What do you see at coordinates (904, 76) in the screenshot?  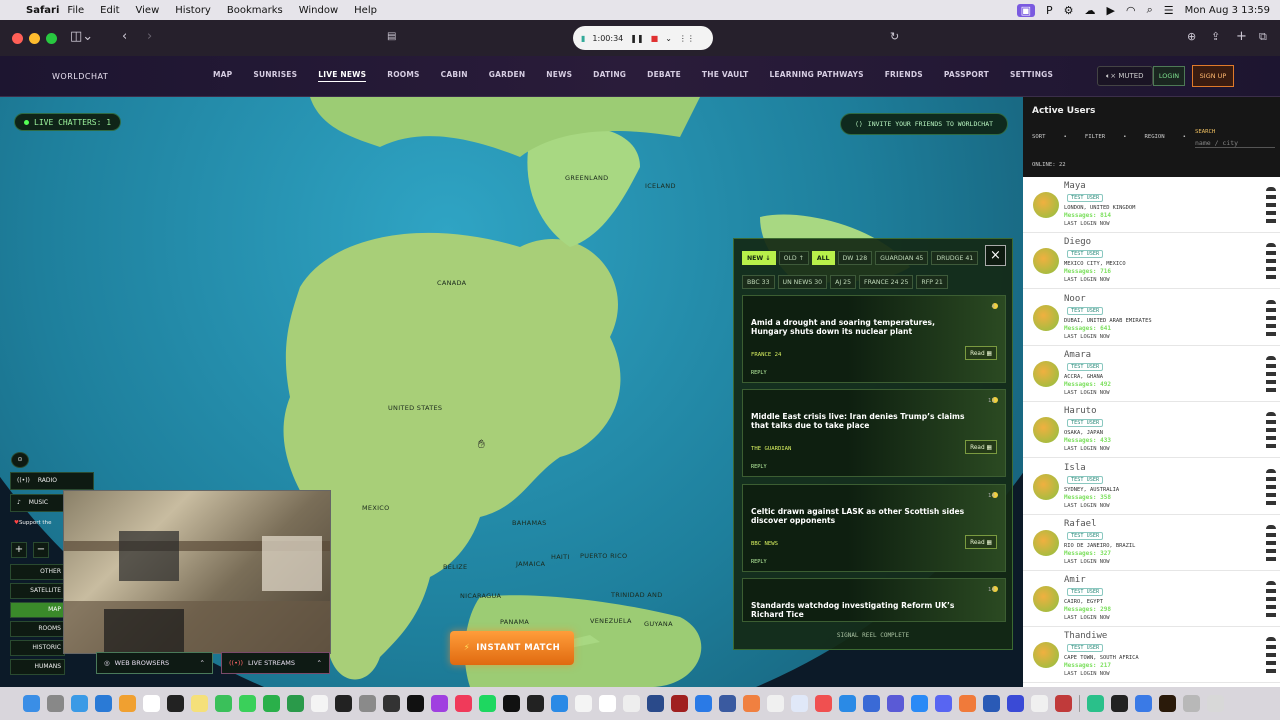 I see `nav-friends: FRIENDS` at bounding box center [904, 76].